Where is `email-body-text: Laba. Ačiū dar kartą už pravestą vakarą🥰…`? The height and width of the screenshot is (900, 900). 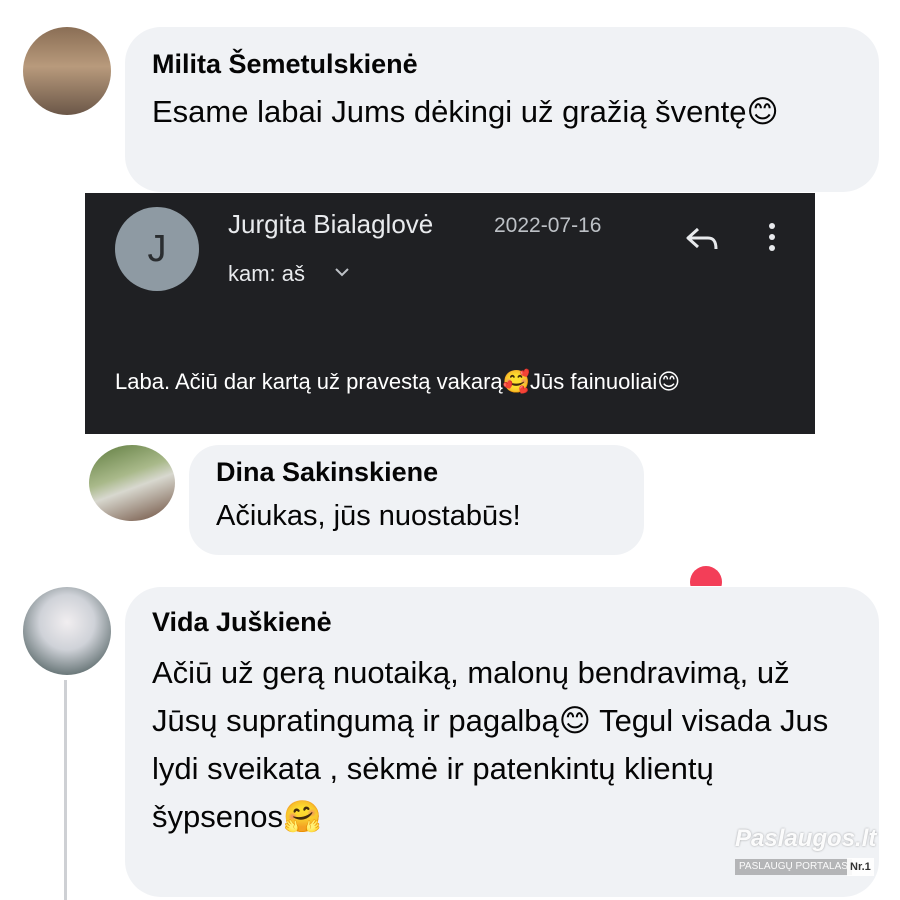
email-body-text: Laba. Ačiū dar kartą už pravestą vakarą🥰… is located at coordinates (398, 381).